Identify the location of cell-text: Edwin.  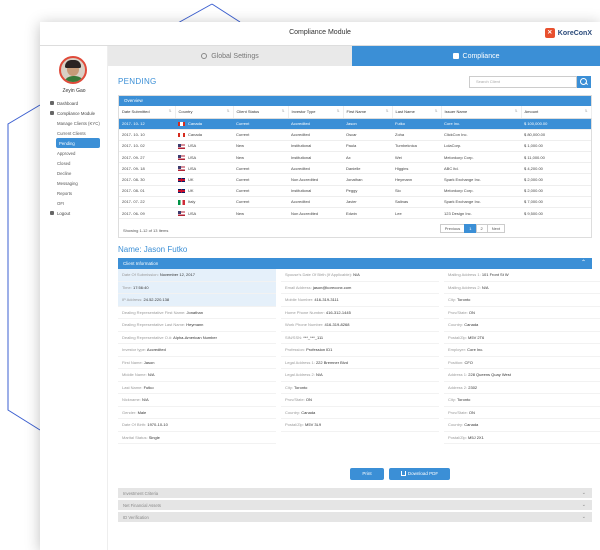
(351, 213).